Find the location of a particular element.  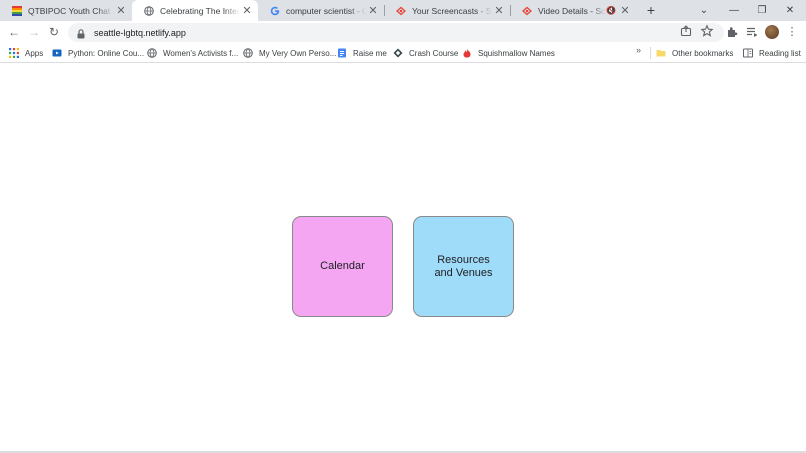

media-queue-icon is located at coordinates (752, 32).